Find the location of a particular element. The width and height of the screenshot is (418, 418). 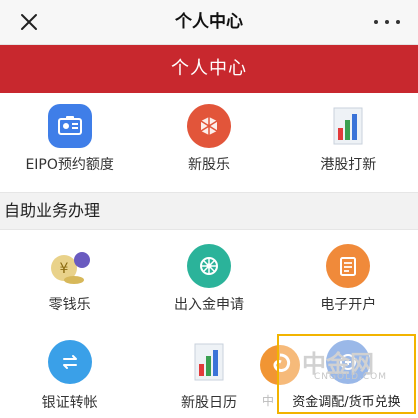

hk-ipo-button: 港股打新 is located at coordinates (348, 142).